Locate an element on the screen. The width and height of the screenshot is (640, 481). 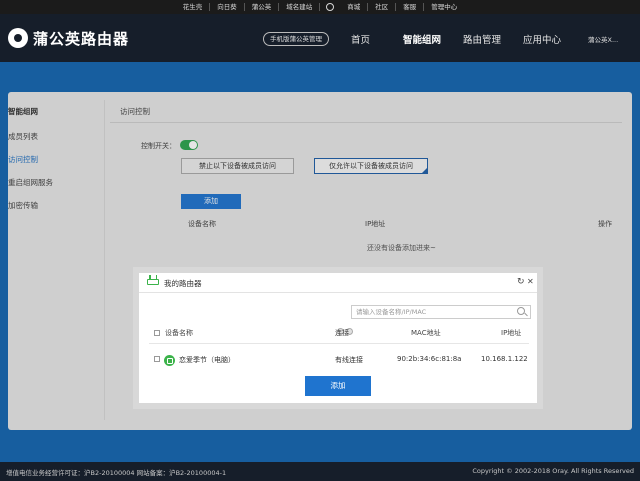
top-link-pugongying: 蒲公英 is located at coordinates (262, 7).